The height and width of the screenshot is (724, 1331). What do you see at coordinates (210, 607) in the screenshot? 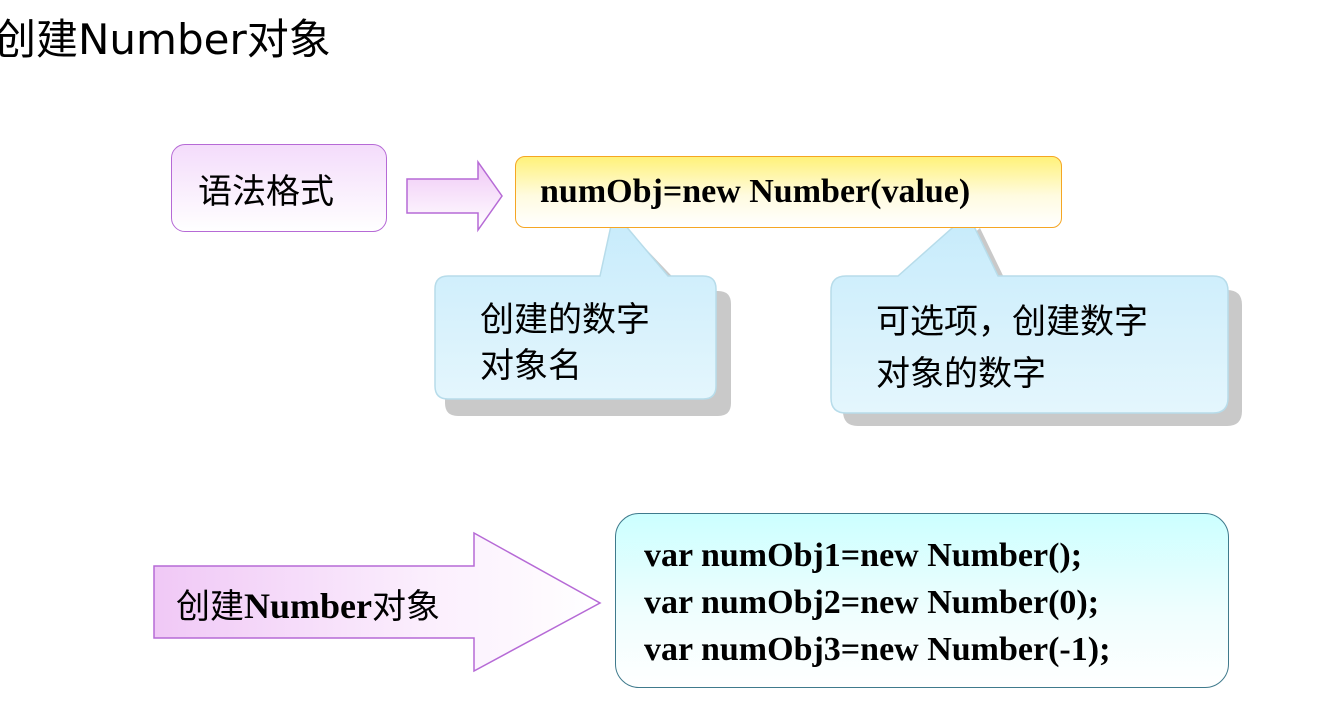
I see `arrow-label-part: 创建` at bounding box center [210, 607].